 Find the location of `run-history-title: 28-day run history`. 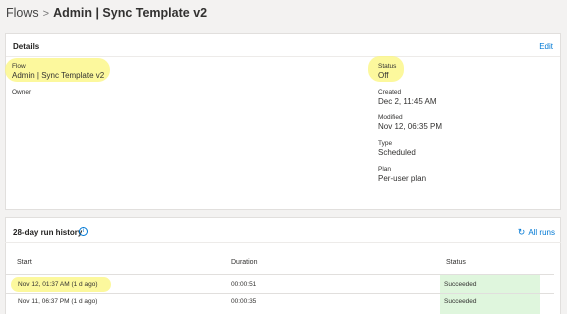

run-history-title: 28-day run history is located at coordinates (48, 232).